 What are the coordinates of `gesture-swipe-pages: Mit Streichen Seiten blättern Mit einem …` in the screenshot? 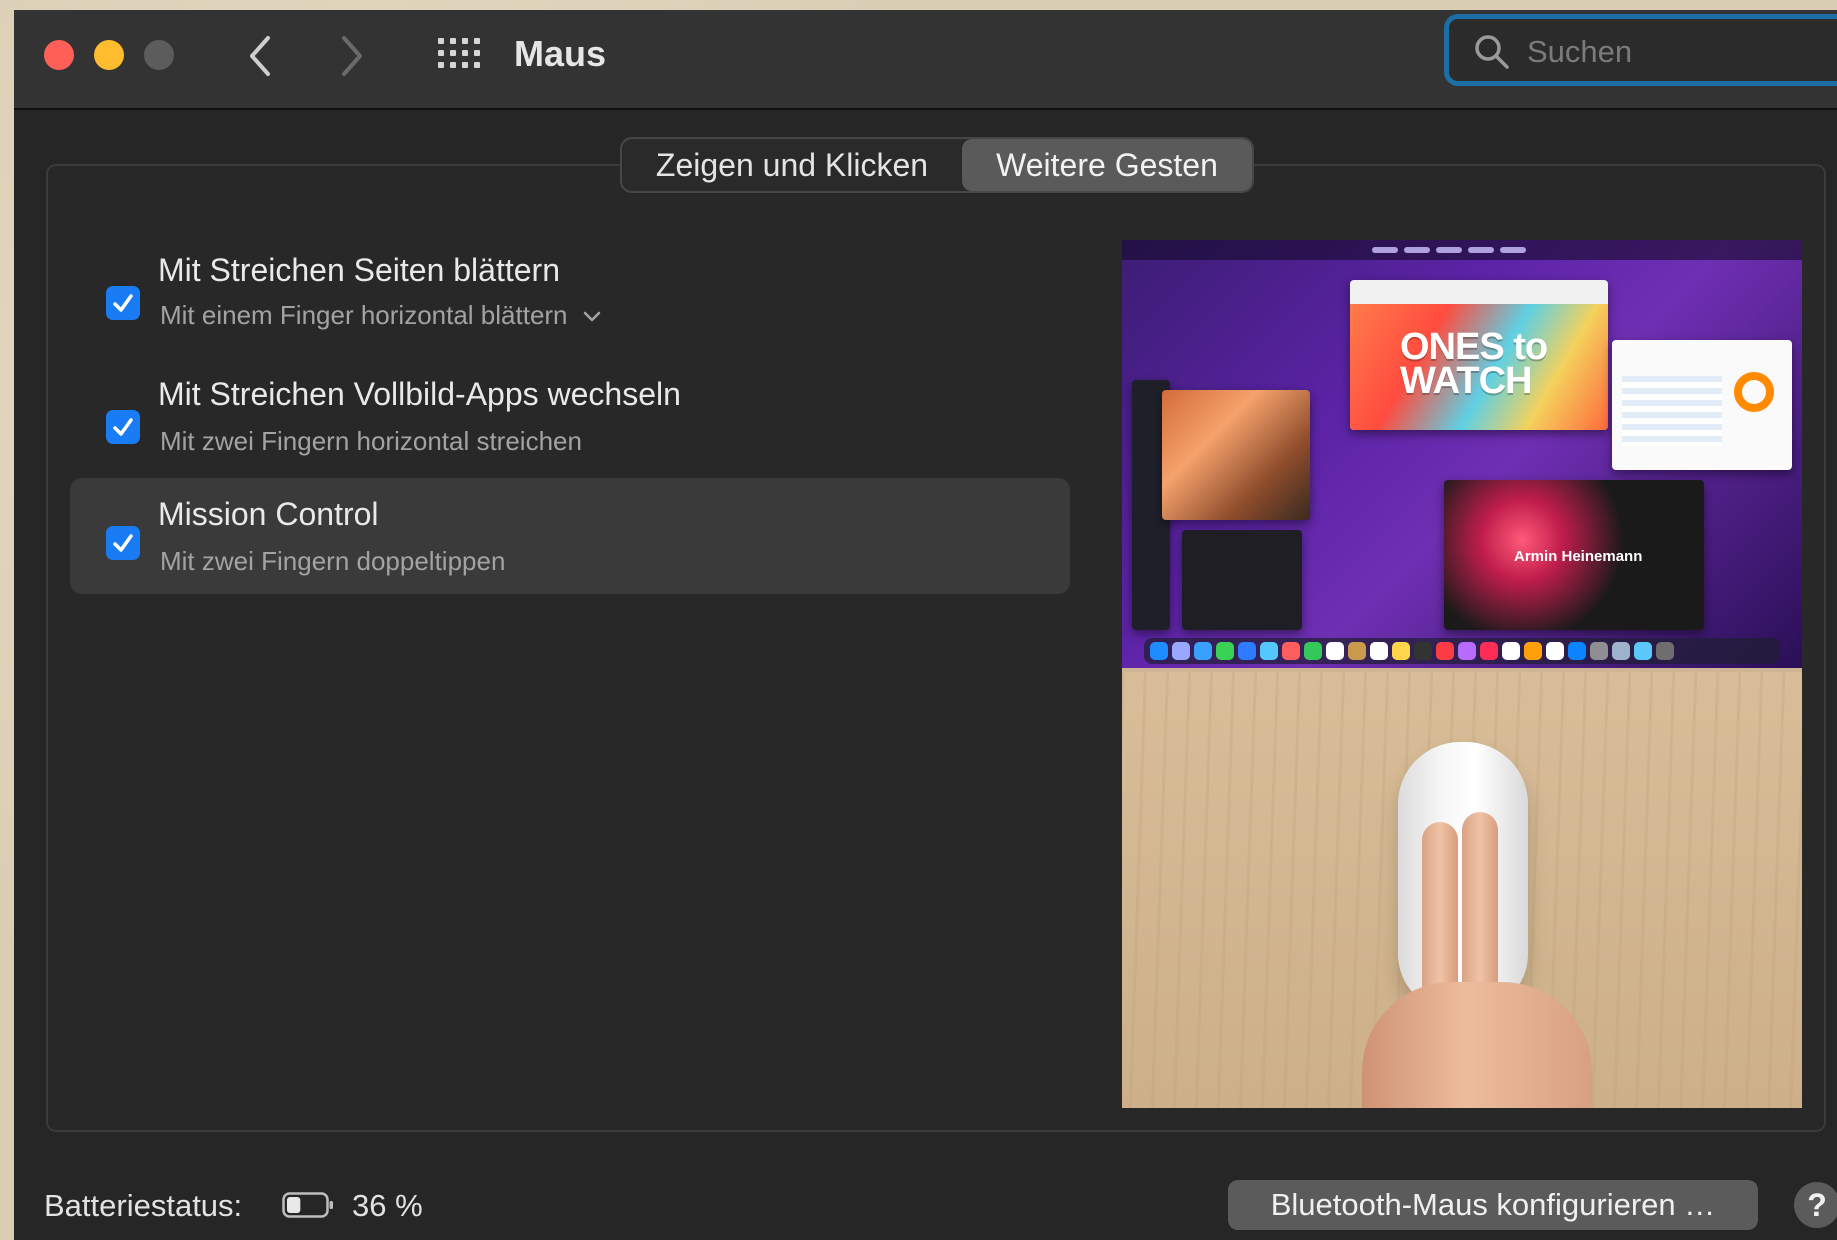 It's located at (570, 296).